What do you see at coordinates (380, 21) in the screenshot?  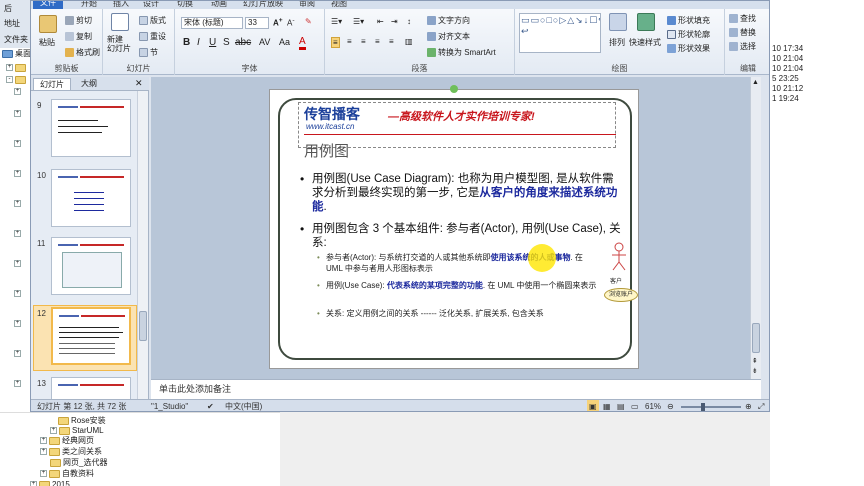 I see `decrease-indent-button: ⇤` at bounding box center [380, 21].